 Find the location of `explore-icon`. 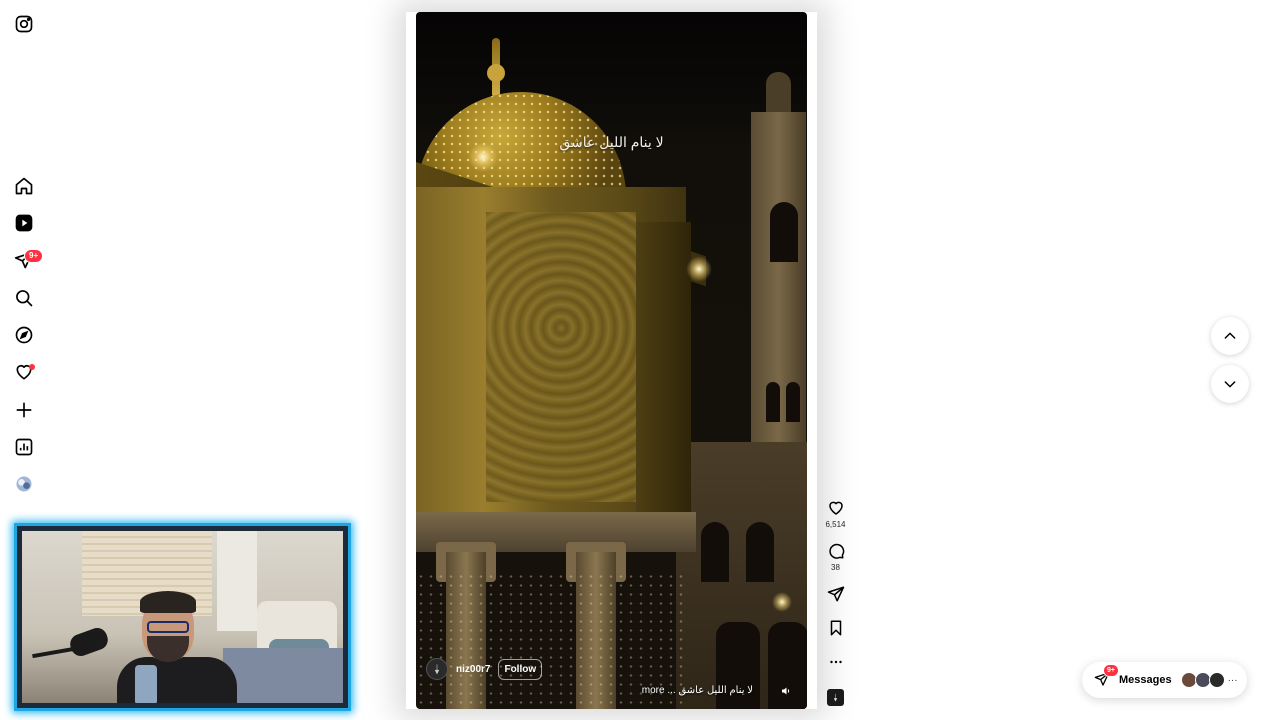

explore-icon is located at coordinates (24, 335).